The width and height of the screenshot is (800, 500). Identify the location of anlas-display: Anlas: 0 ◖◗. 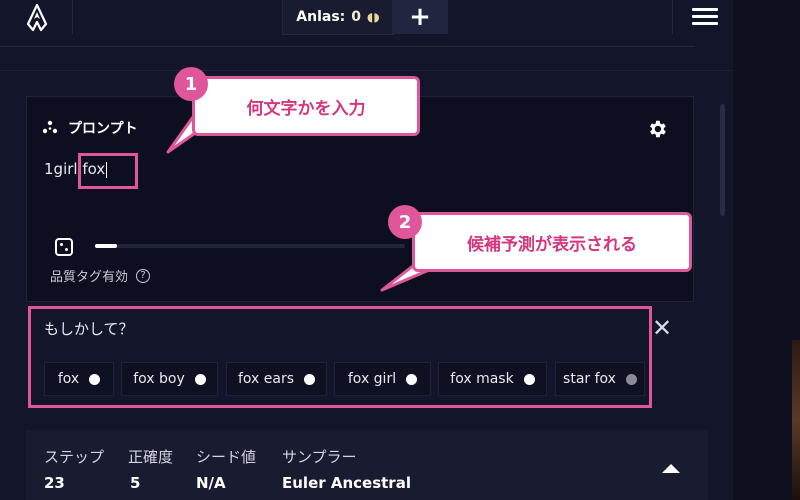
(338, 17).